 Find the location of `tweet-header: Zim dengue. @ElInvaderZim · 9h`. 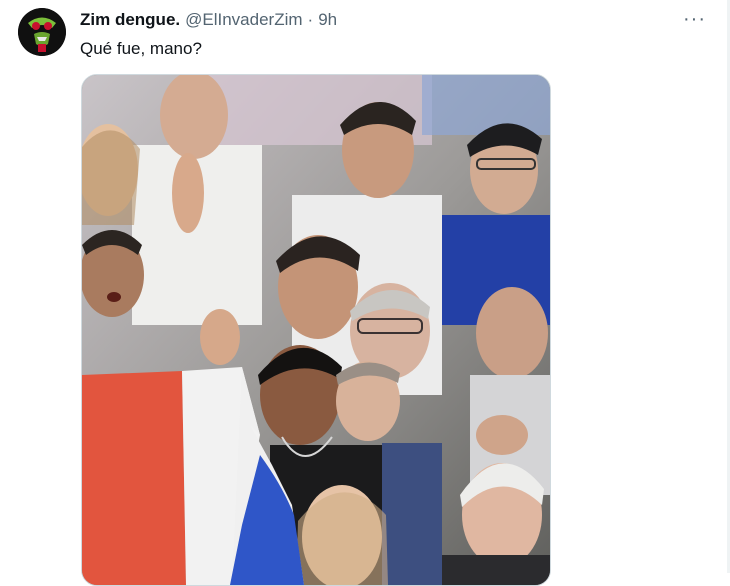

tweet-header: Zim dengue. @ElInvaderZim · 9h is located at coordinates (208, 21).